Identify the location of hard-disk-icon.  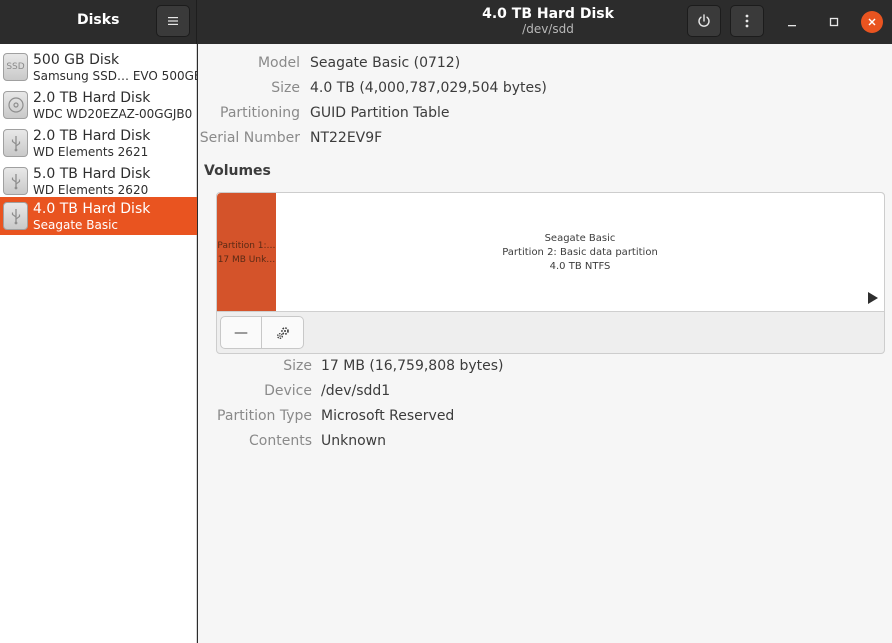
(15, 105).